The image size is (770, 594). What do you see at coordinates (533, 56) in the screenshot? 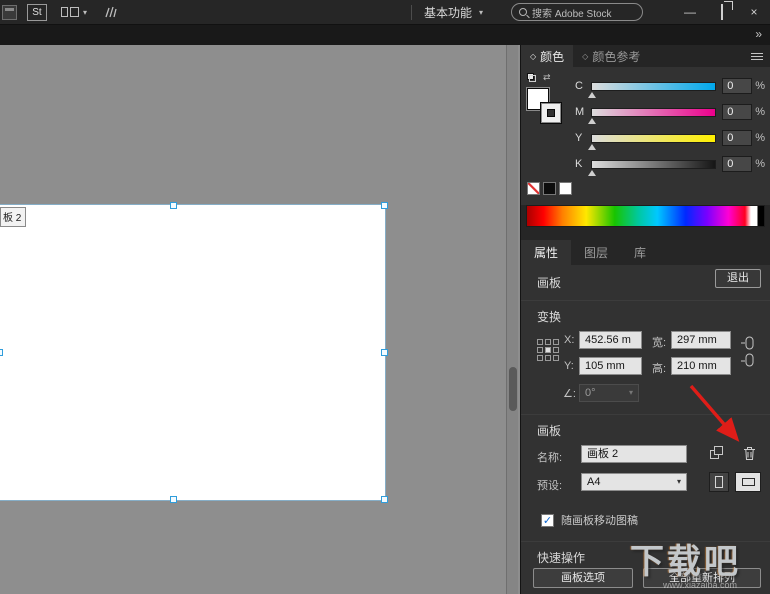
I see `collapse-diamond-icon: ◇` at bounding box center [533, 56].